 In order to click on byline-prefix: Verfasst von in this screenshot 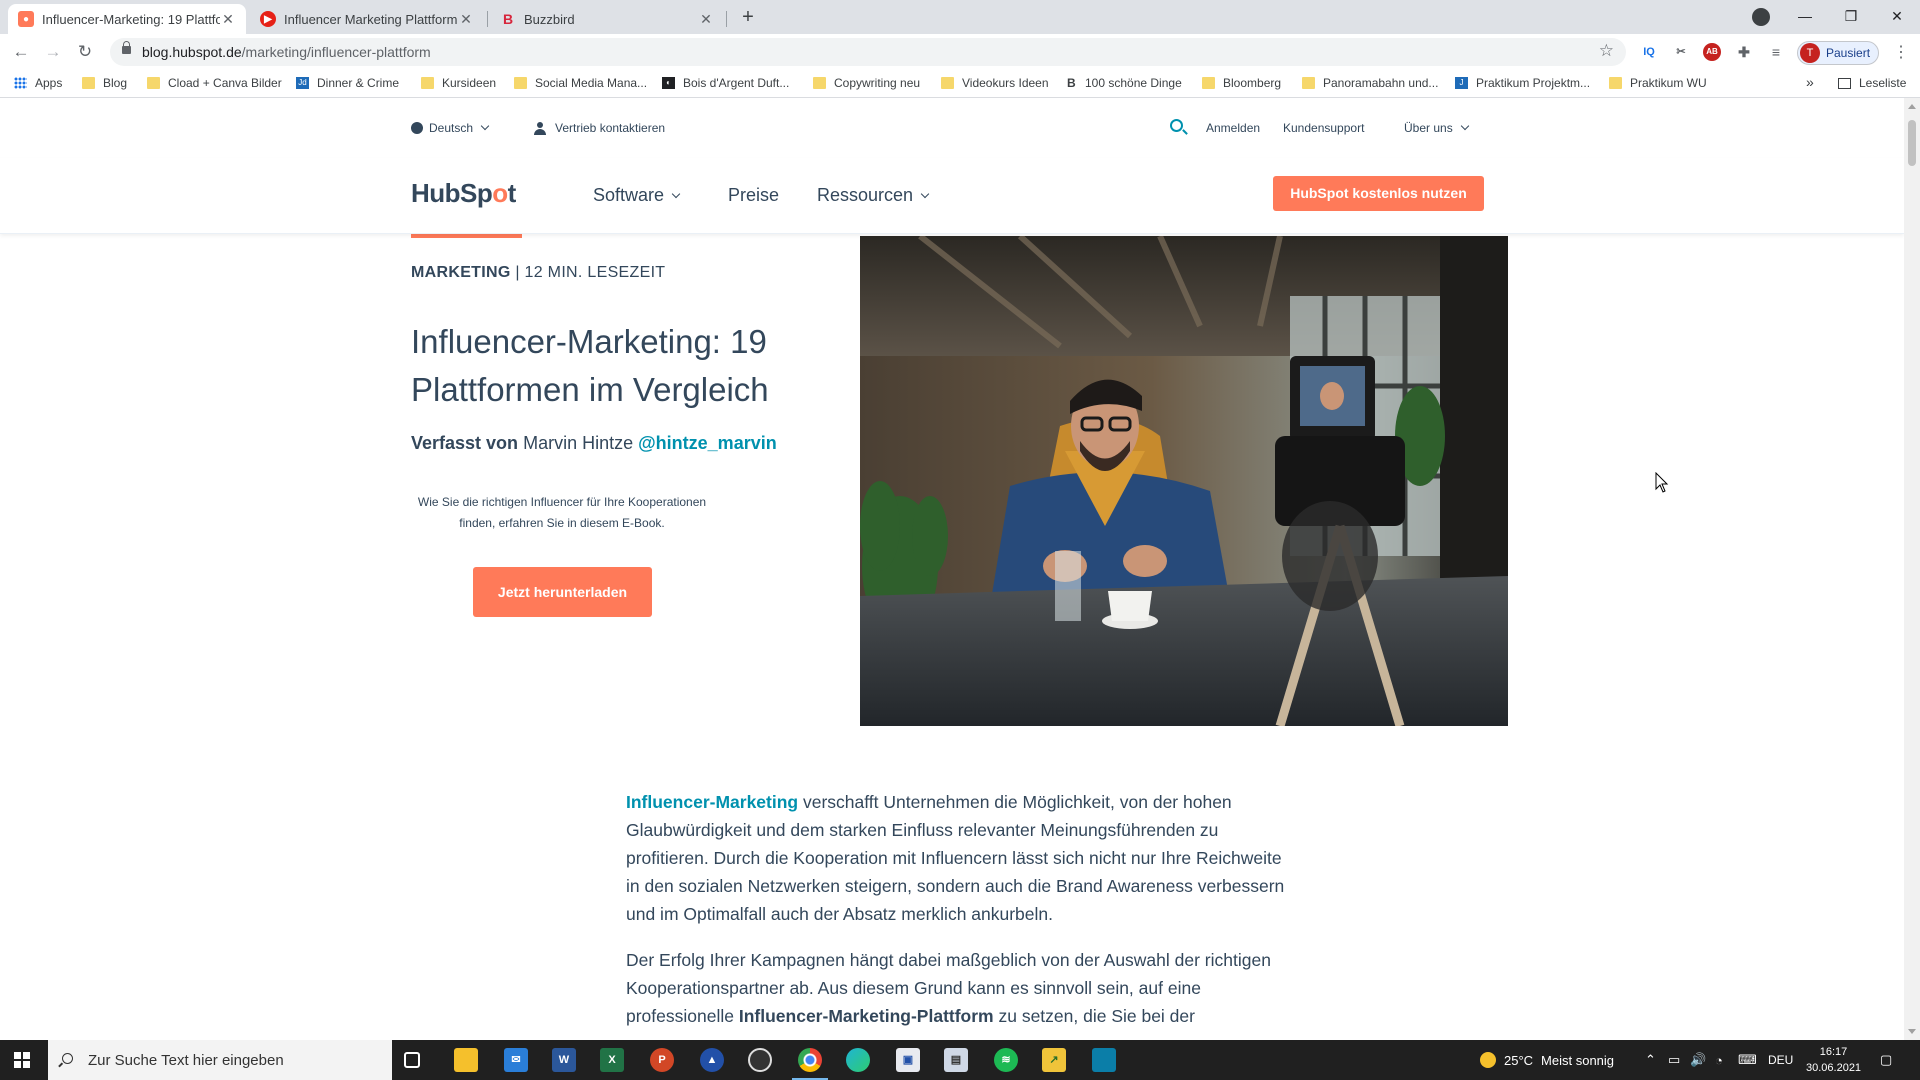, I will do `click(465, 443)`.